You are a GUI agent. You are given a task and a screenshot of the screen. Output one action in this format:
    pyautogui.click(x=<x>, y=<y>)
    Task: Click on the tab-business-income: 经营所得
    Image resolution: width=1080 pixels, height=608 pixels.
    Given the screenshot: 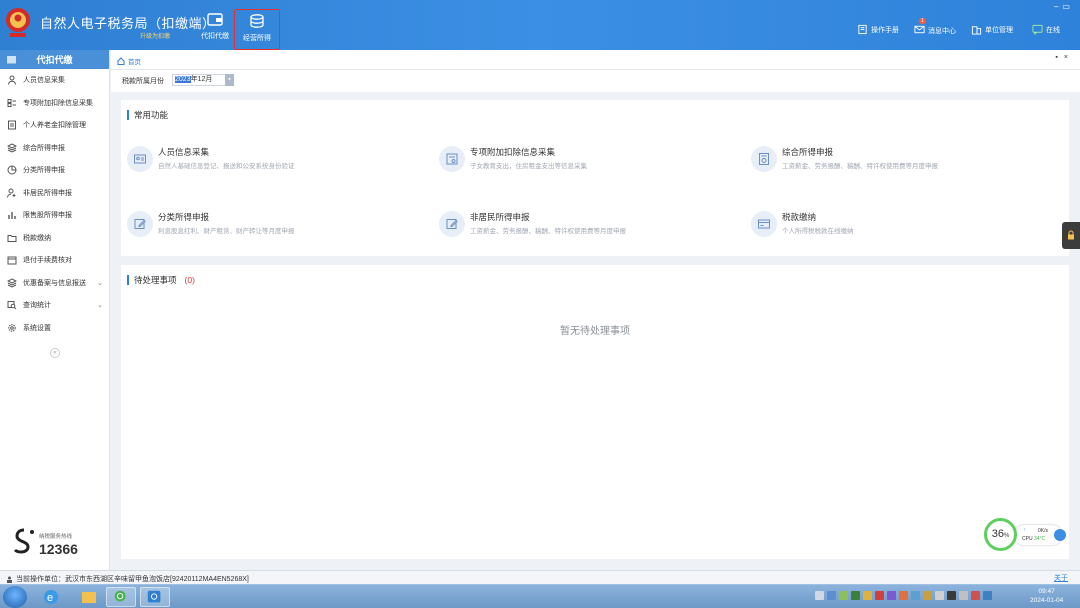 What is the action you would take?
    pyautogui.click(x=257, y=29)
    